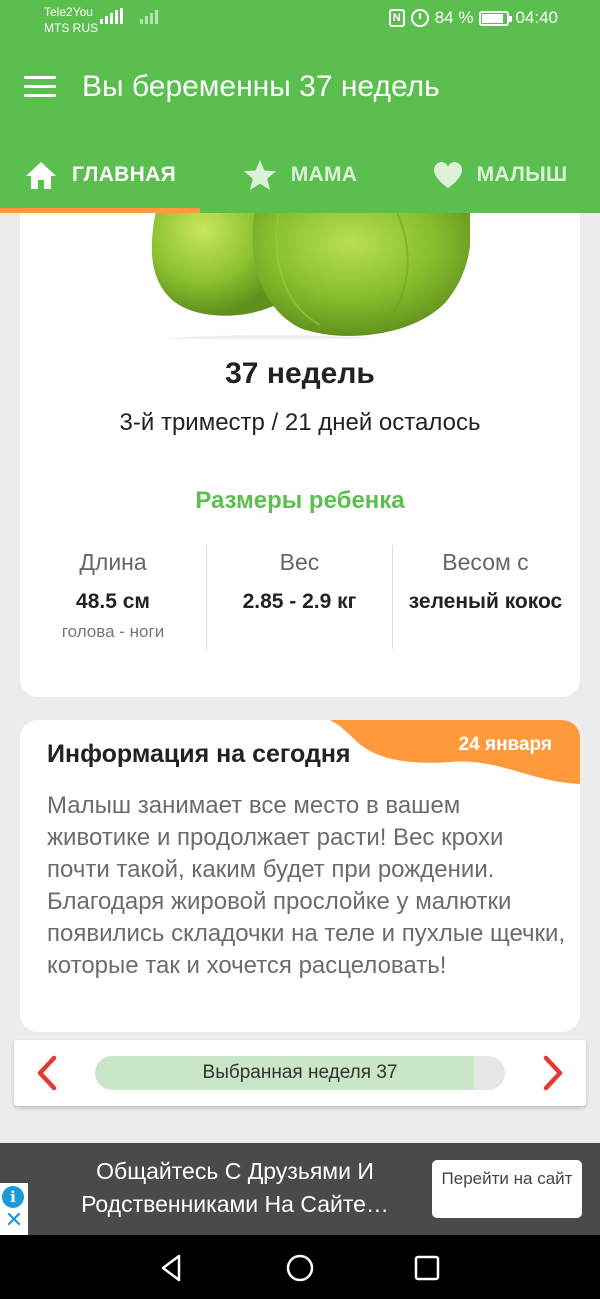 The image size is (600, 1299). I want to click on status-icons: N 84 % 04:40, so click(473, 18).